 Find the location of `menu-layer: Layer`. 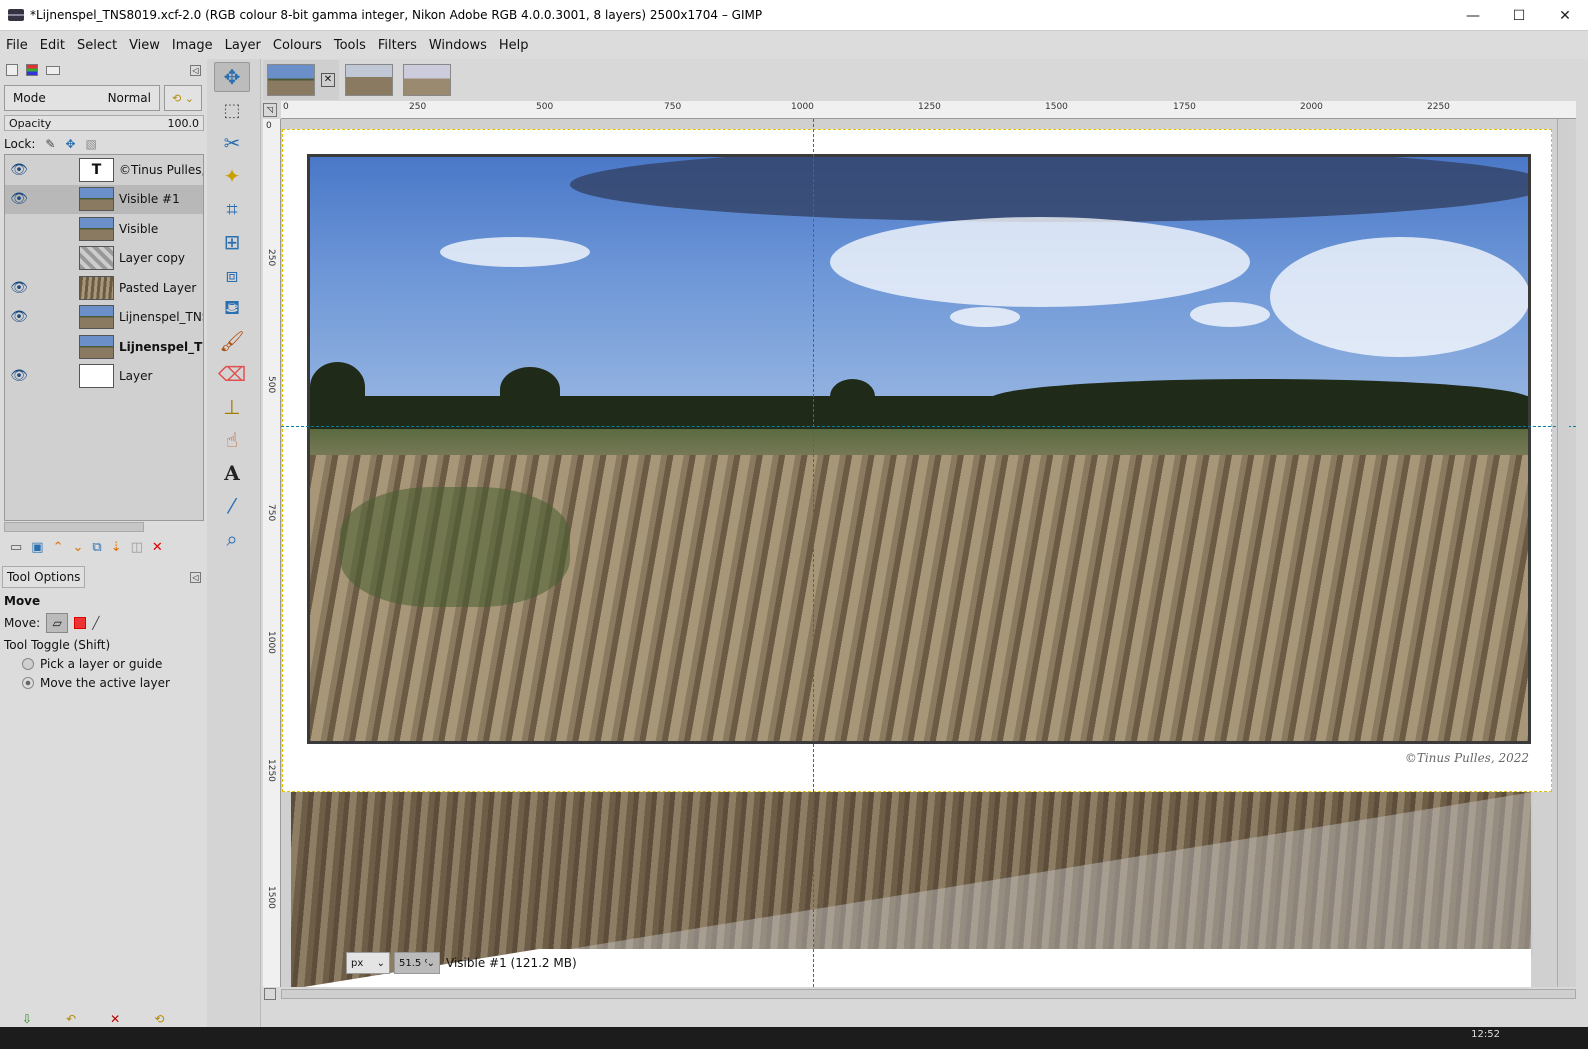

menu-layer: Layer is located at coordinates (243, 45).